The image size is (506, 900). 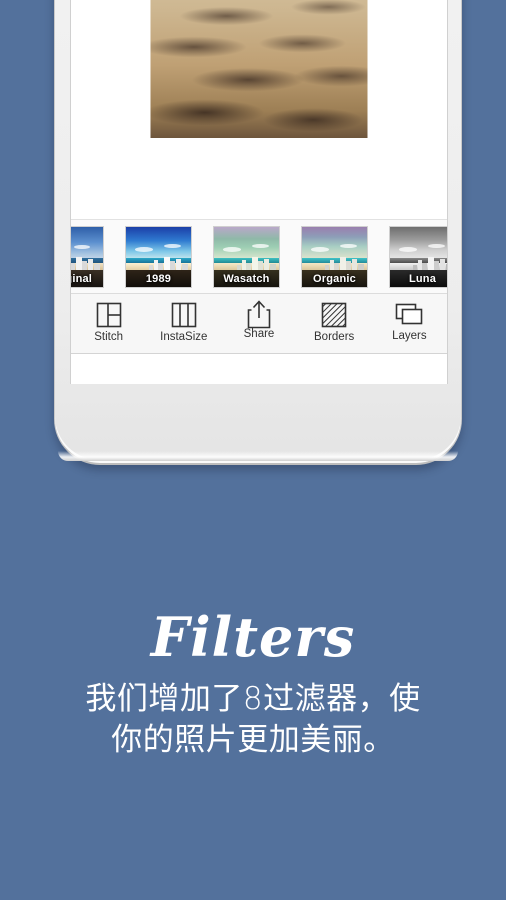 What do you see at coordinates (184, 337) in the screenshot?
I see `toolbar-label: InstaSize` at bounding box center [184, 337].